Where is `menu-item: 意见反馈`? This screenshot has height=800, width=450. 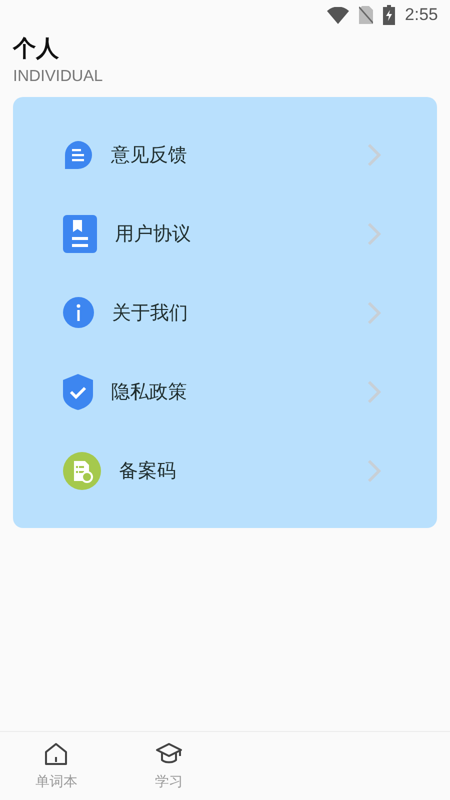 menu-item: 意见反馈 is located at coordinates (239, 155).